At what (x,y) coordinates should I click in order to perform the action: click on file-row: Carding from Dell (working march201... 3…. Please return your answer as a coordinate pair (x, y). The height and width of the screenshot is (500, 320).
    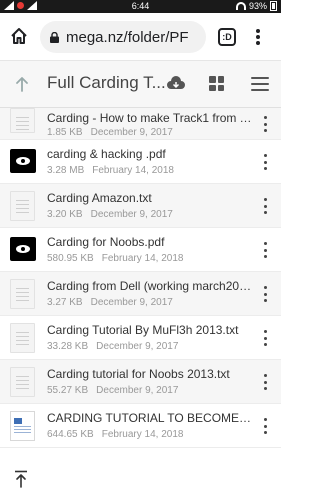
    Looking at the image, I should click on (140, 294).